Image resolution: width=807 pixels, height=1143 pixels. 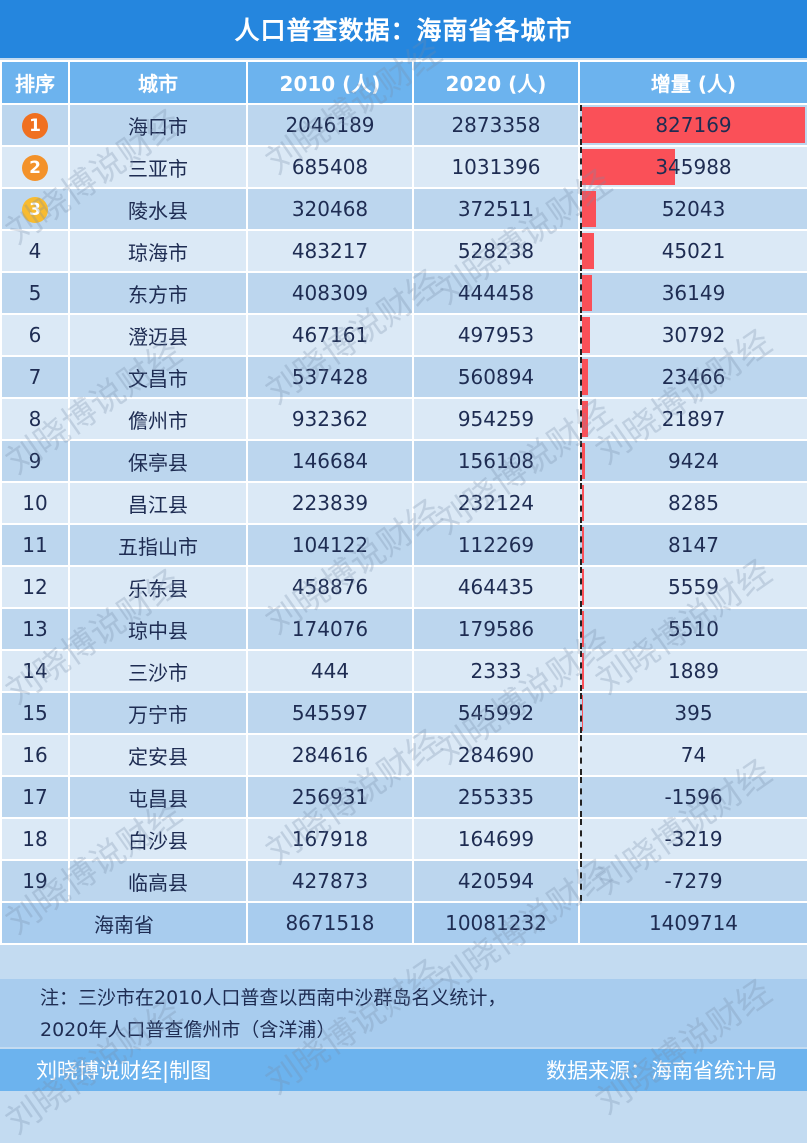 I want to click on increase-value: 1889, so click(x=693, y=671).